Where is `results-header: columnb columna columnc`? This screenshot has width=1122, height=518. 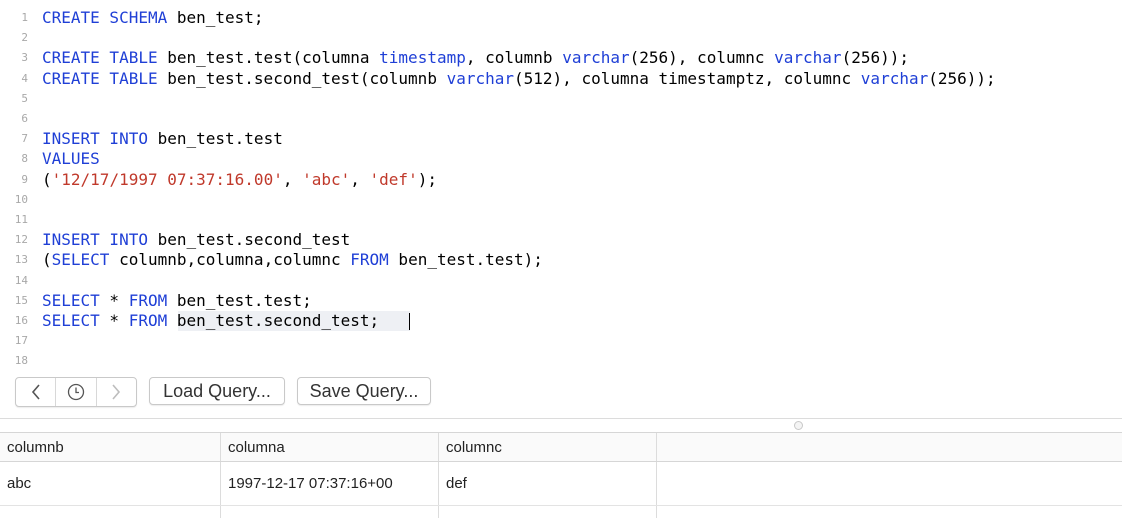
results-header: columnb columna columnc is located at coordinates (561, 447).